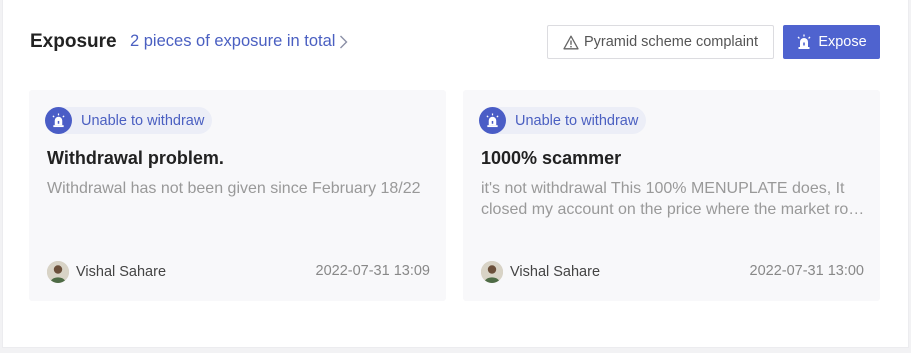 This screenshot has width=911, height=353. Describe the element at coordinates (233, 41) in the screenshot. I see `exposure-count-label: 2 pieces of exposure in total` at that location.